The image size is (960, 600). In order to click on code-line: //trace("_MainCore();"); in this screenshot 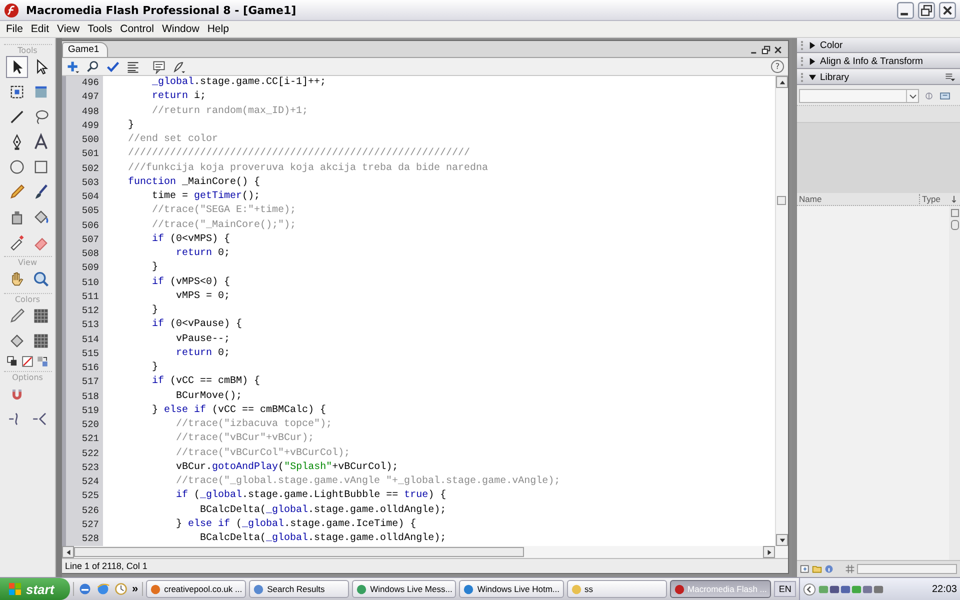, I will do `click(224, 225)`.